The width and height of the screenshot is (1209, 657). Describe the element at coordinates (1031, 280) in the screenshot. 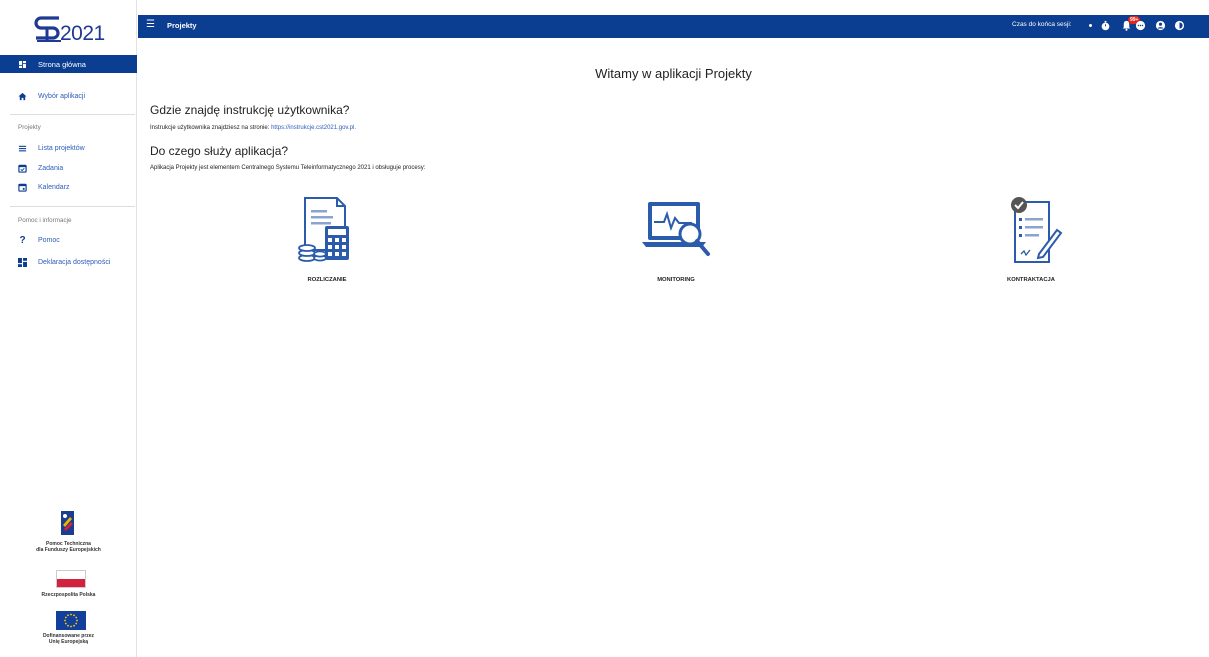

I see `process-label: KONTRAKTACJA` at that location.